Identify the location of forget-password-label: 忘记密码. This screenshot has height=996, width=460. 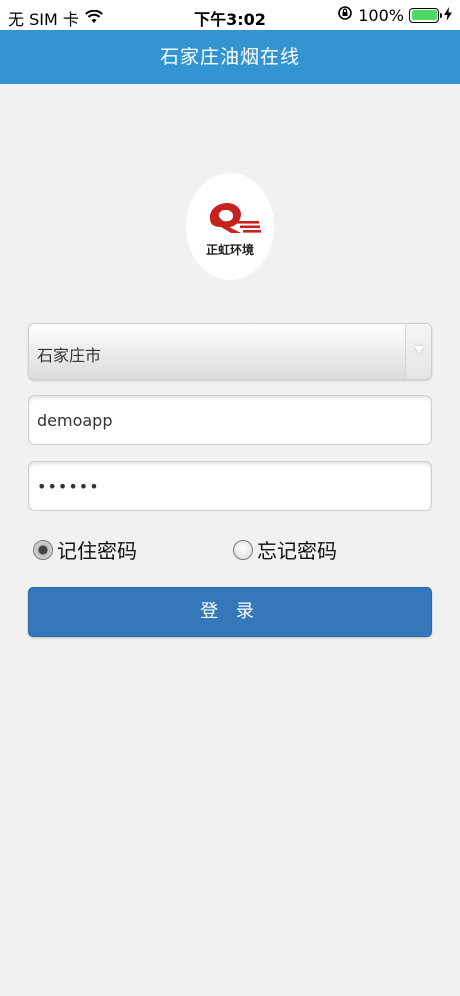
(297, 549).